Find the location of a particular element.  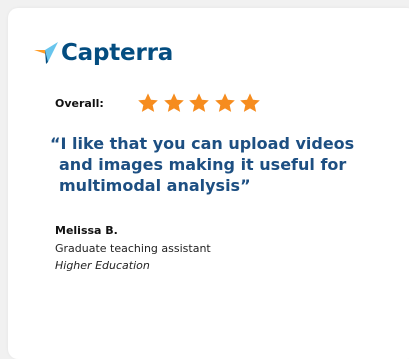

star-rating is located at coordinates (201, 103).